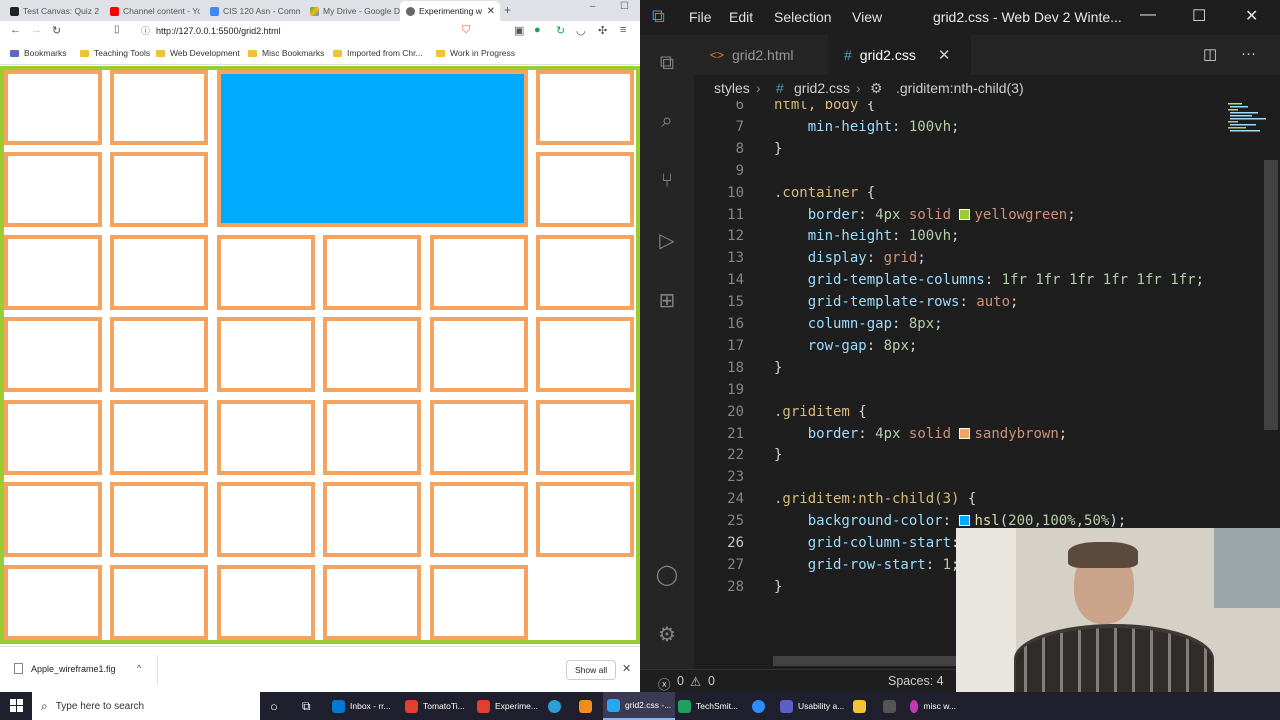 The width and height of the screenshot is (1280, 720). Describe the element at coordinates (560, 30) in the screenshot. I see `extension-refresh-icon: ↻` at that location.